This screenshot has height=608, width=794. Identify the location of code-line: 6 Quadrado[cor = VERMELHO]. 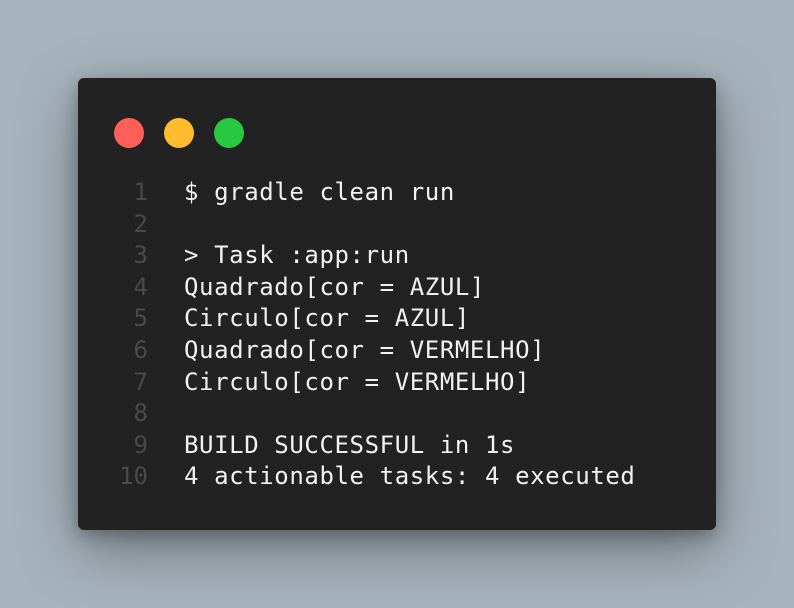
(397, 351).